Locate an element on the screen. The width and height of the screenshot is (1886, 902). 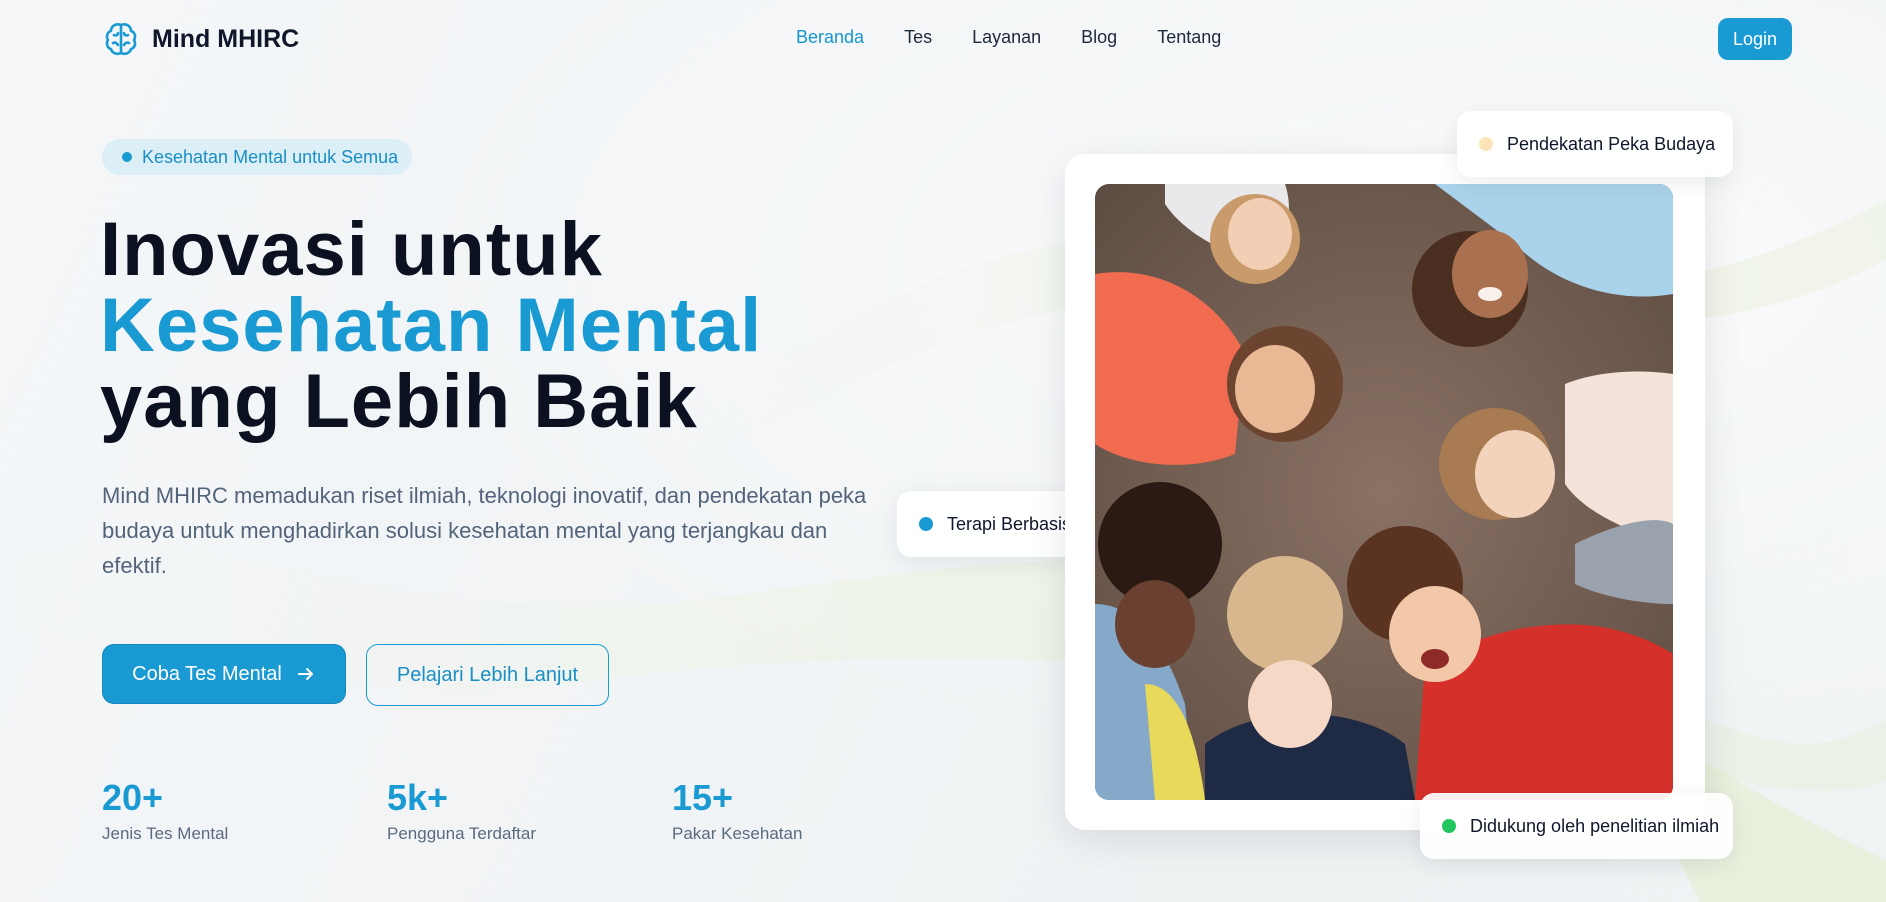
nav-link-layanan: Layanan is located at coordinates (1006, 37).